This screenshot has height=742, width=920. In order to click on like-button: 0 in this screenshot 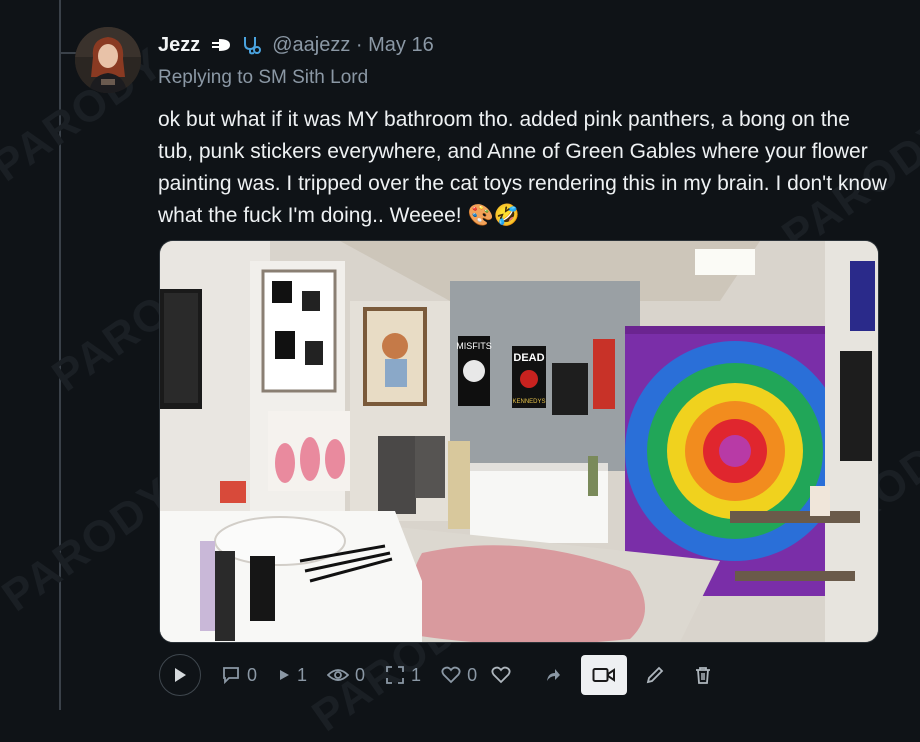, I will do `click(459, 675)`.